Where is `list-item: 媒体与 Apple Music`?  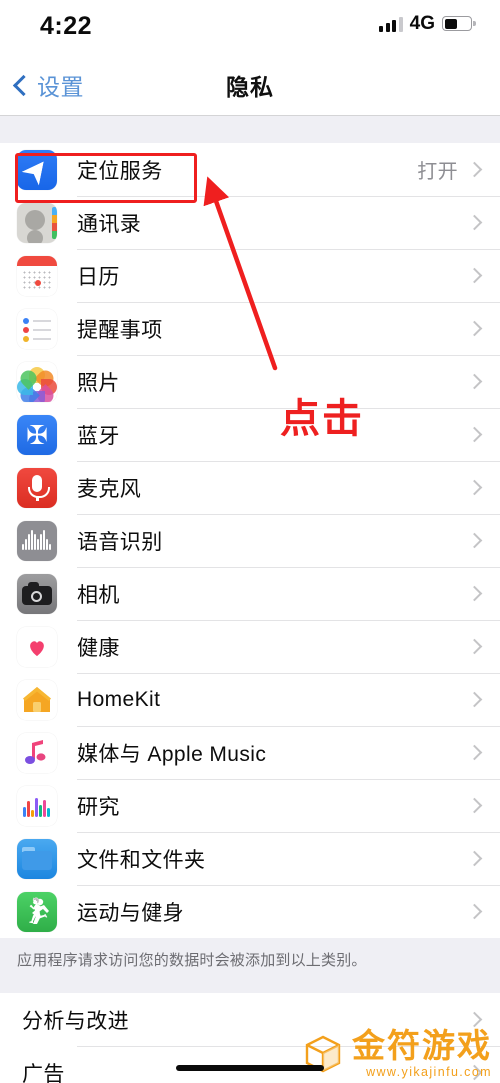 list-item: 媒体与 Apple Music is located at coordinates (250, 752).